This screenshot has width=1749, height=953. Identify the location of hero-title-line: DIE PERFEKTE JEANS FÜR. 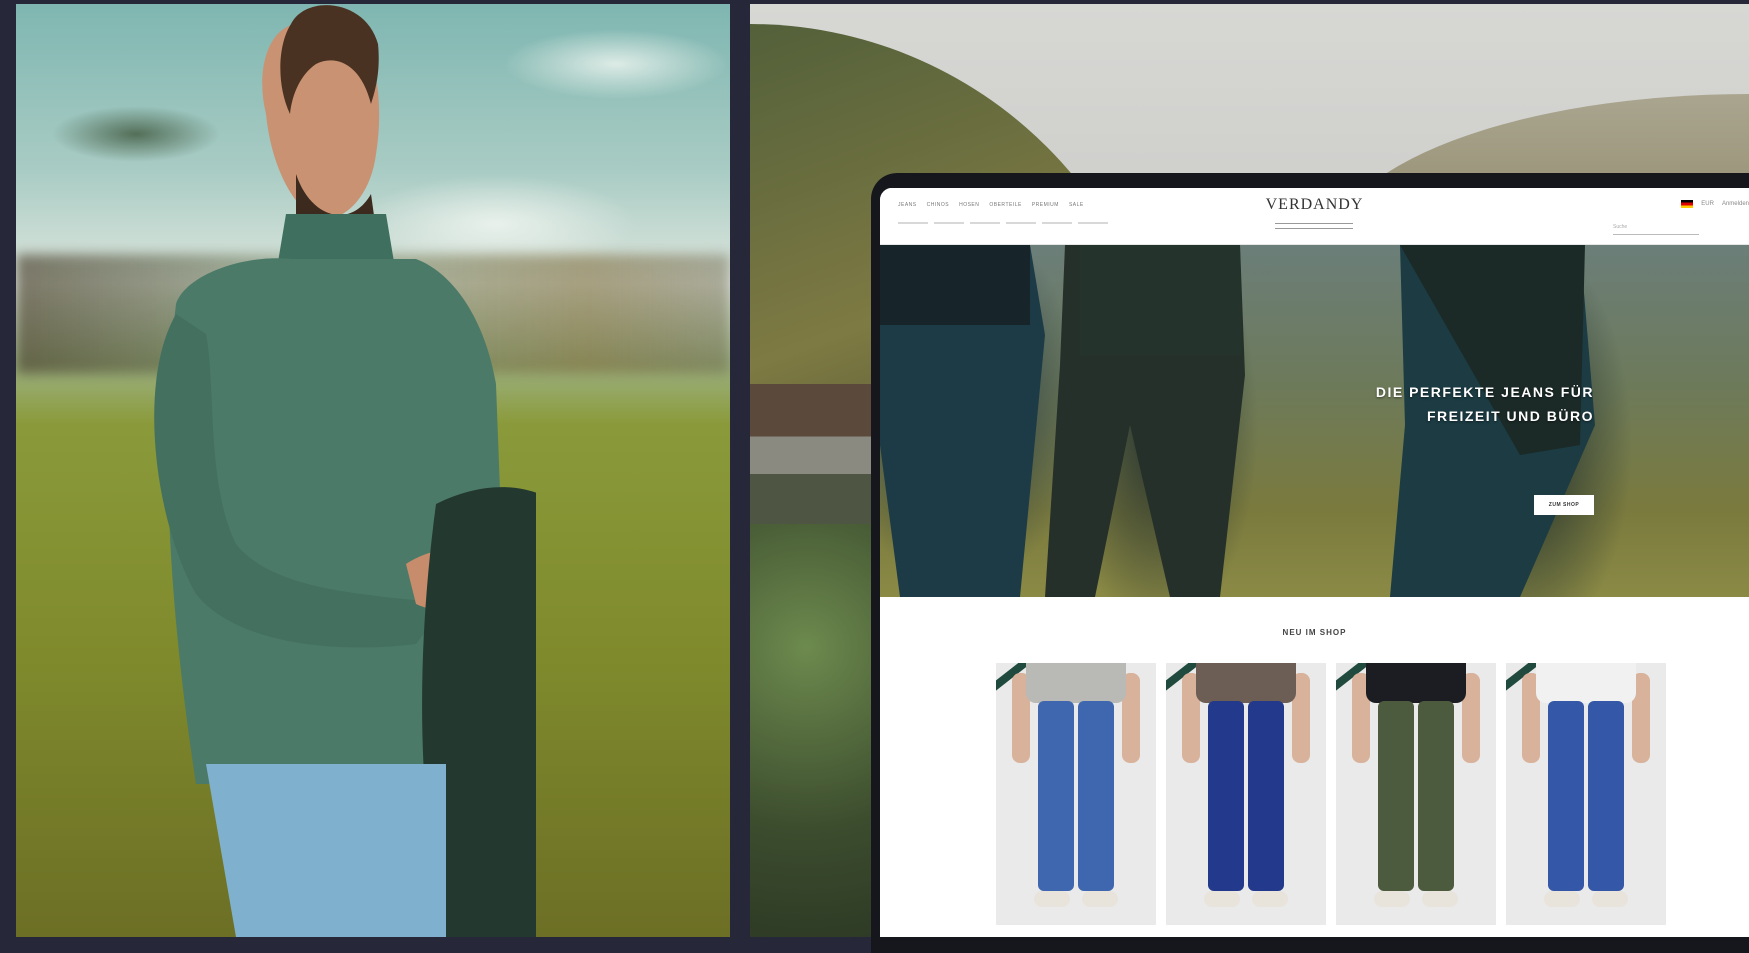
(1484, 392).